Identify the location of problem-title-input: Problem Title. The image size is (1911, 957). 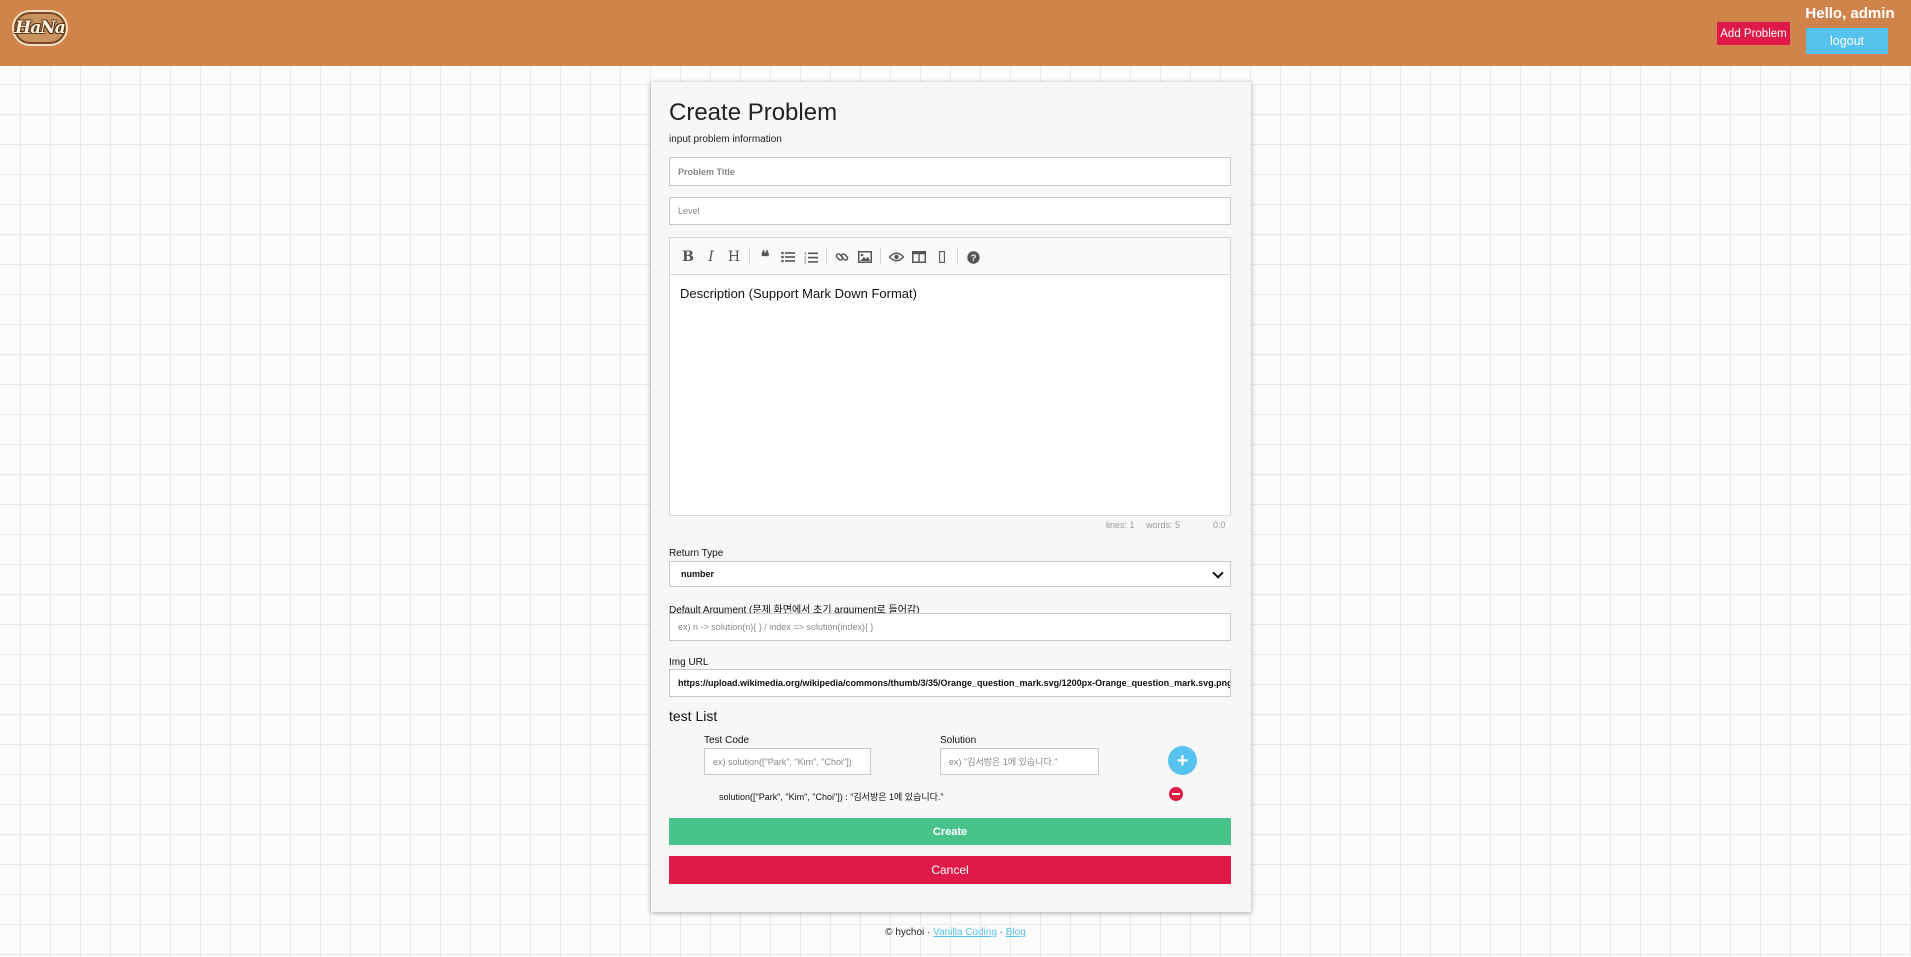
(950, 171).